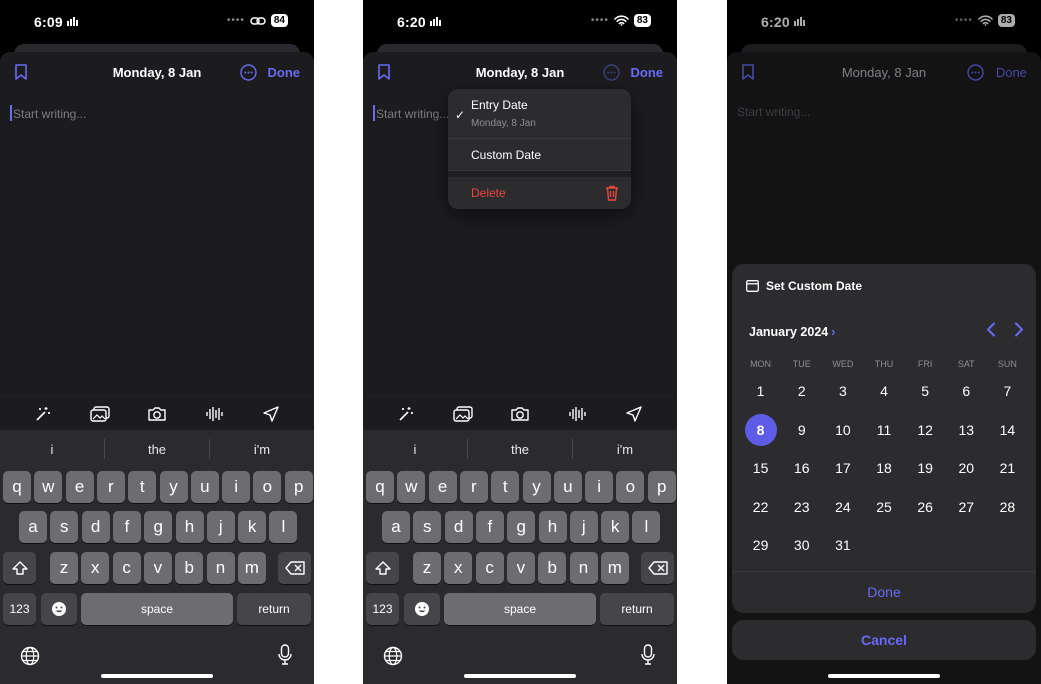 Image resolution: width=1041 pixels, height=684 pixels. I want to click on previous-month-icon, so click(991, 329).